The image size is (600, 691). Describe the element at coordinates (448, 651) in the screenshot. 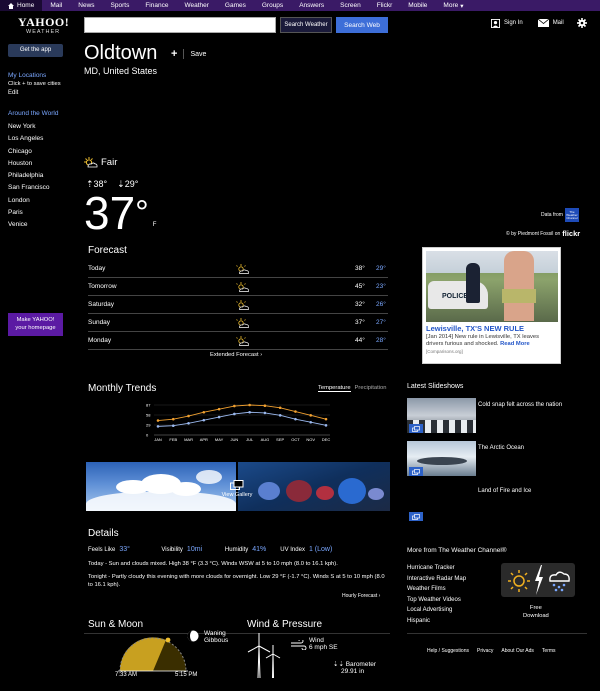

I see `footer-link: Help / Suggestions` at that location.